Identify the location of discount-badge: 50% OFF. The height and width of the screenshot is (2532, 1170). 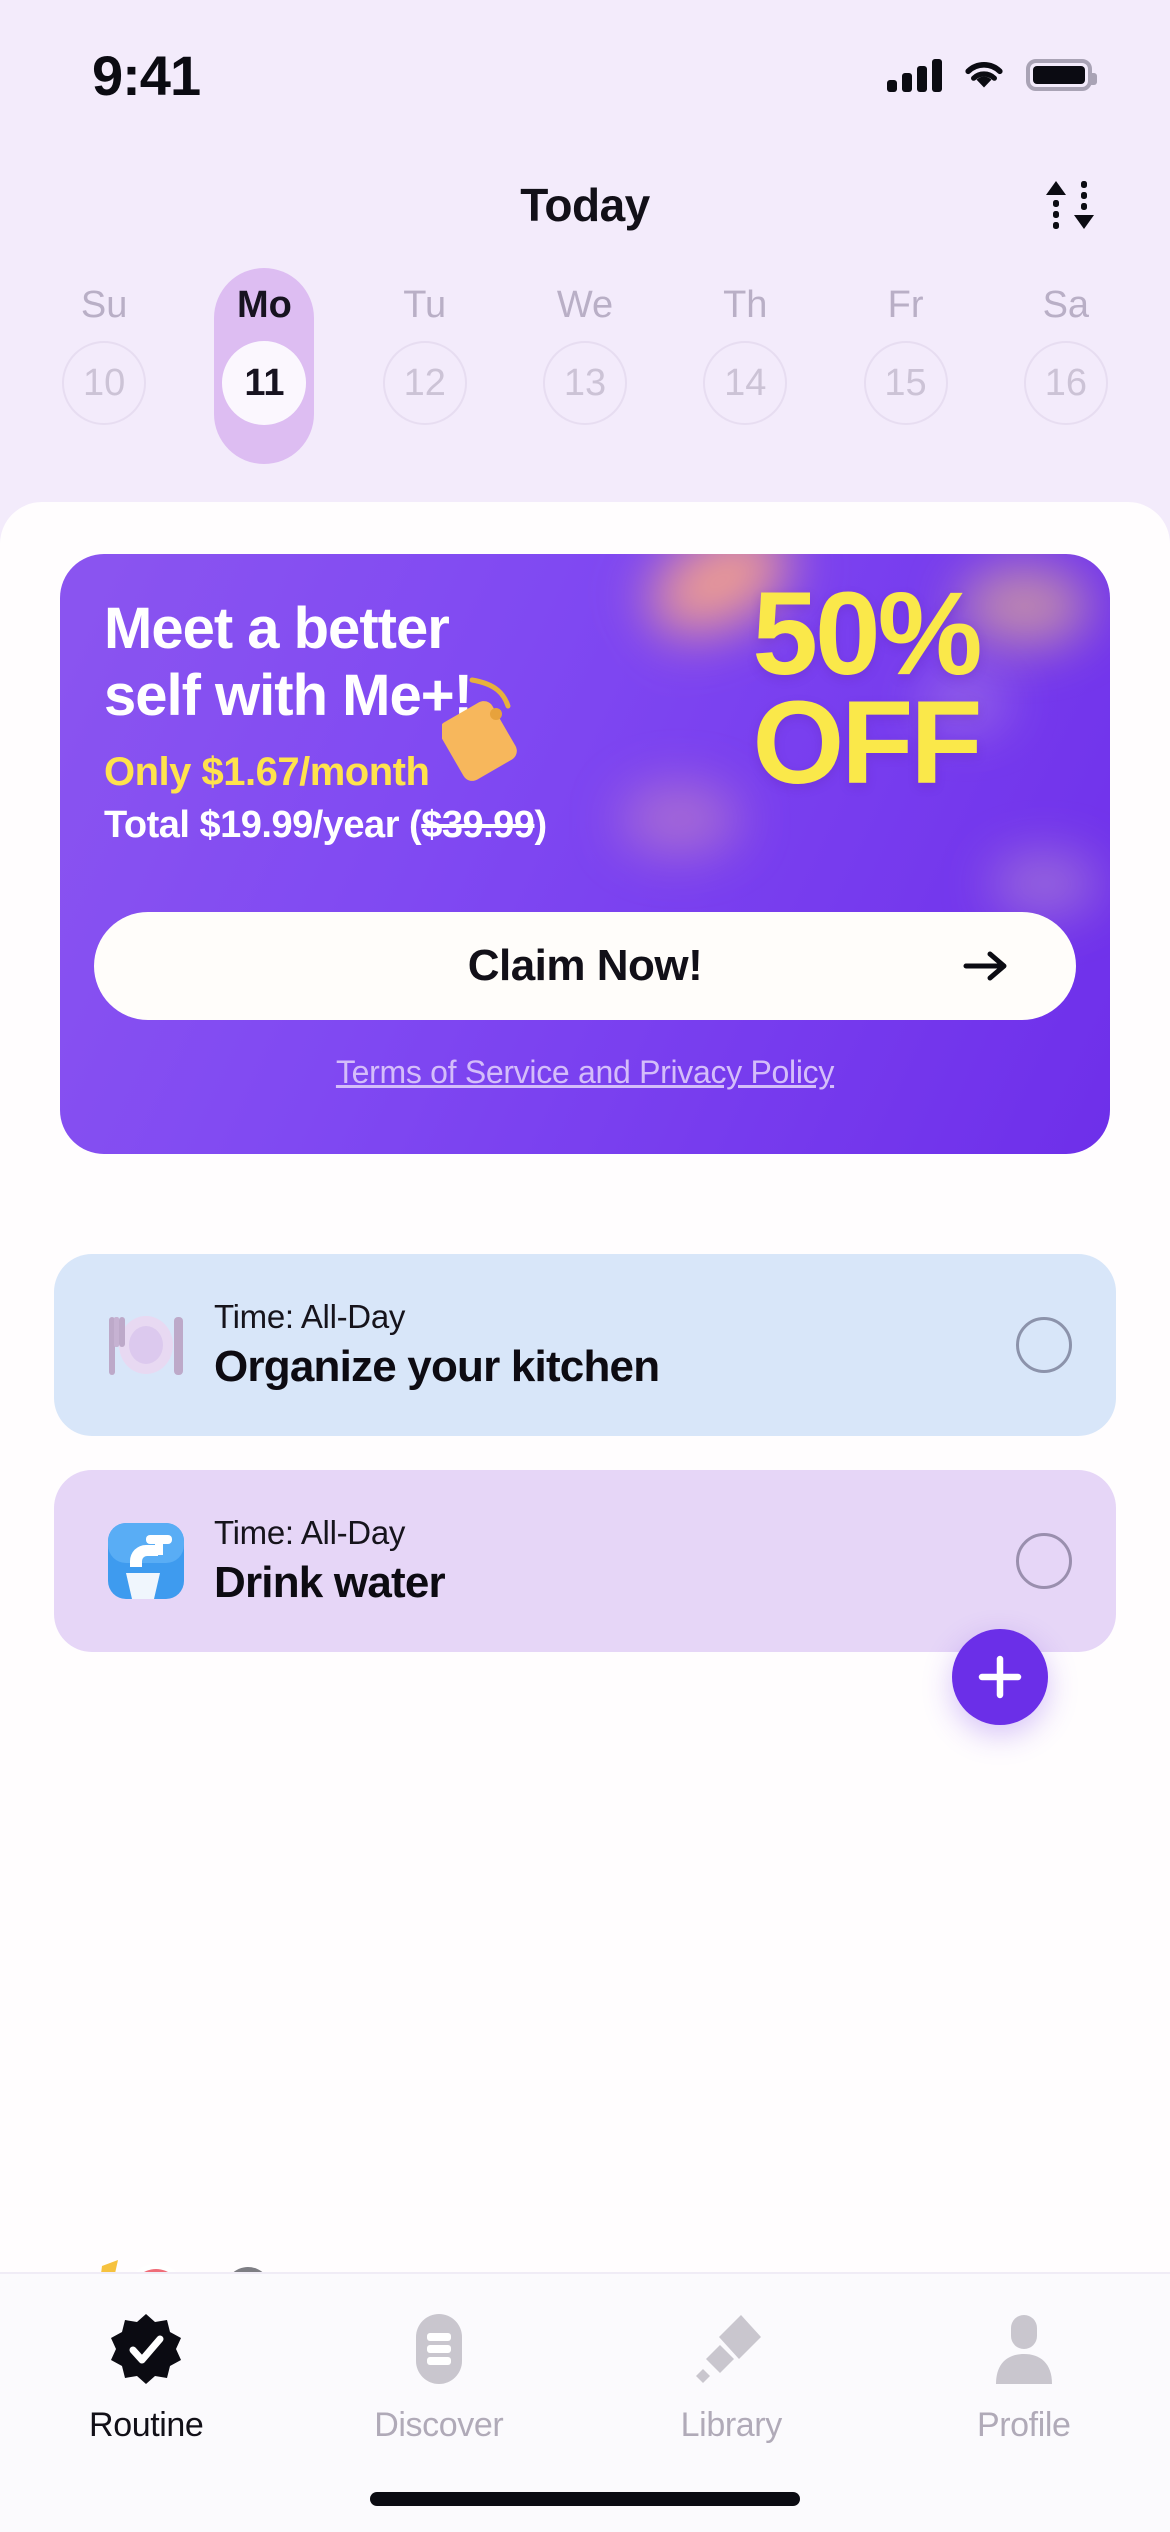
(866, 688).